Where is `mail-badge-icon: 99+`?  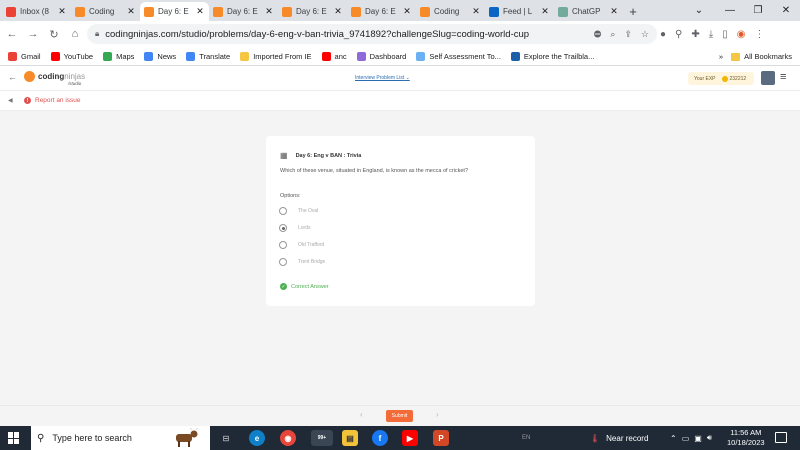
mail-badge-icon: 99+ is located at coordinates (322, 438).